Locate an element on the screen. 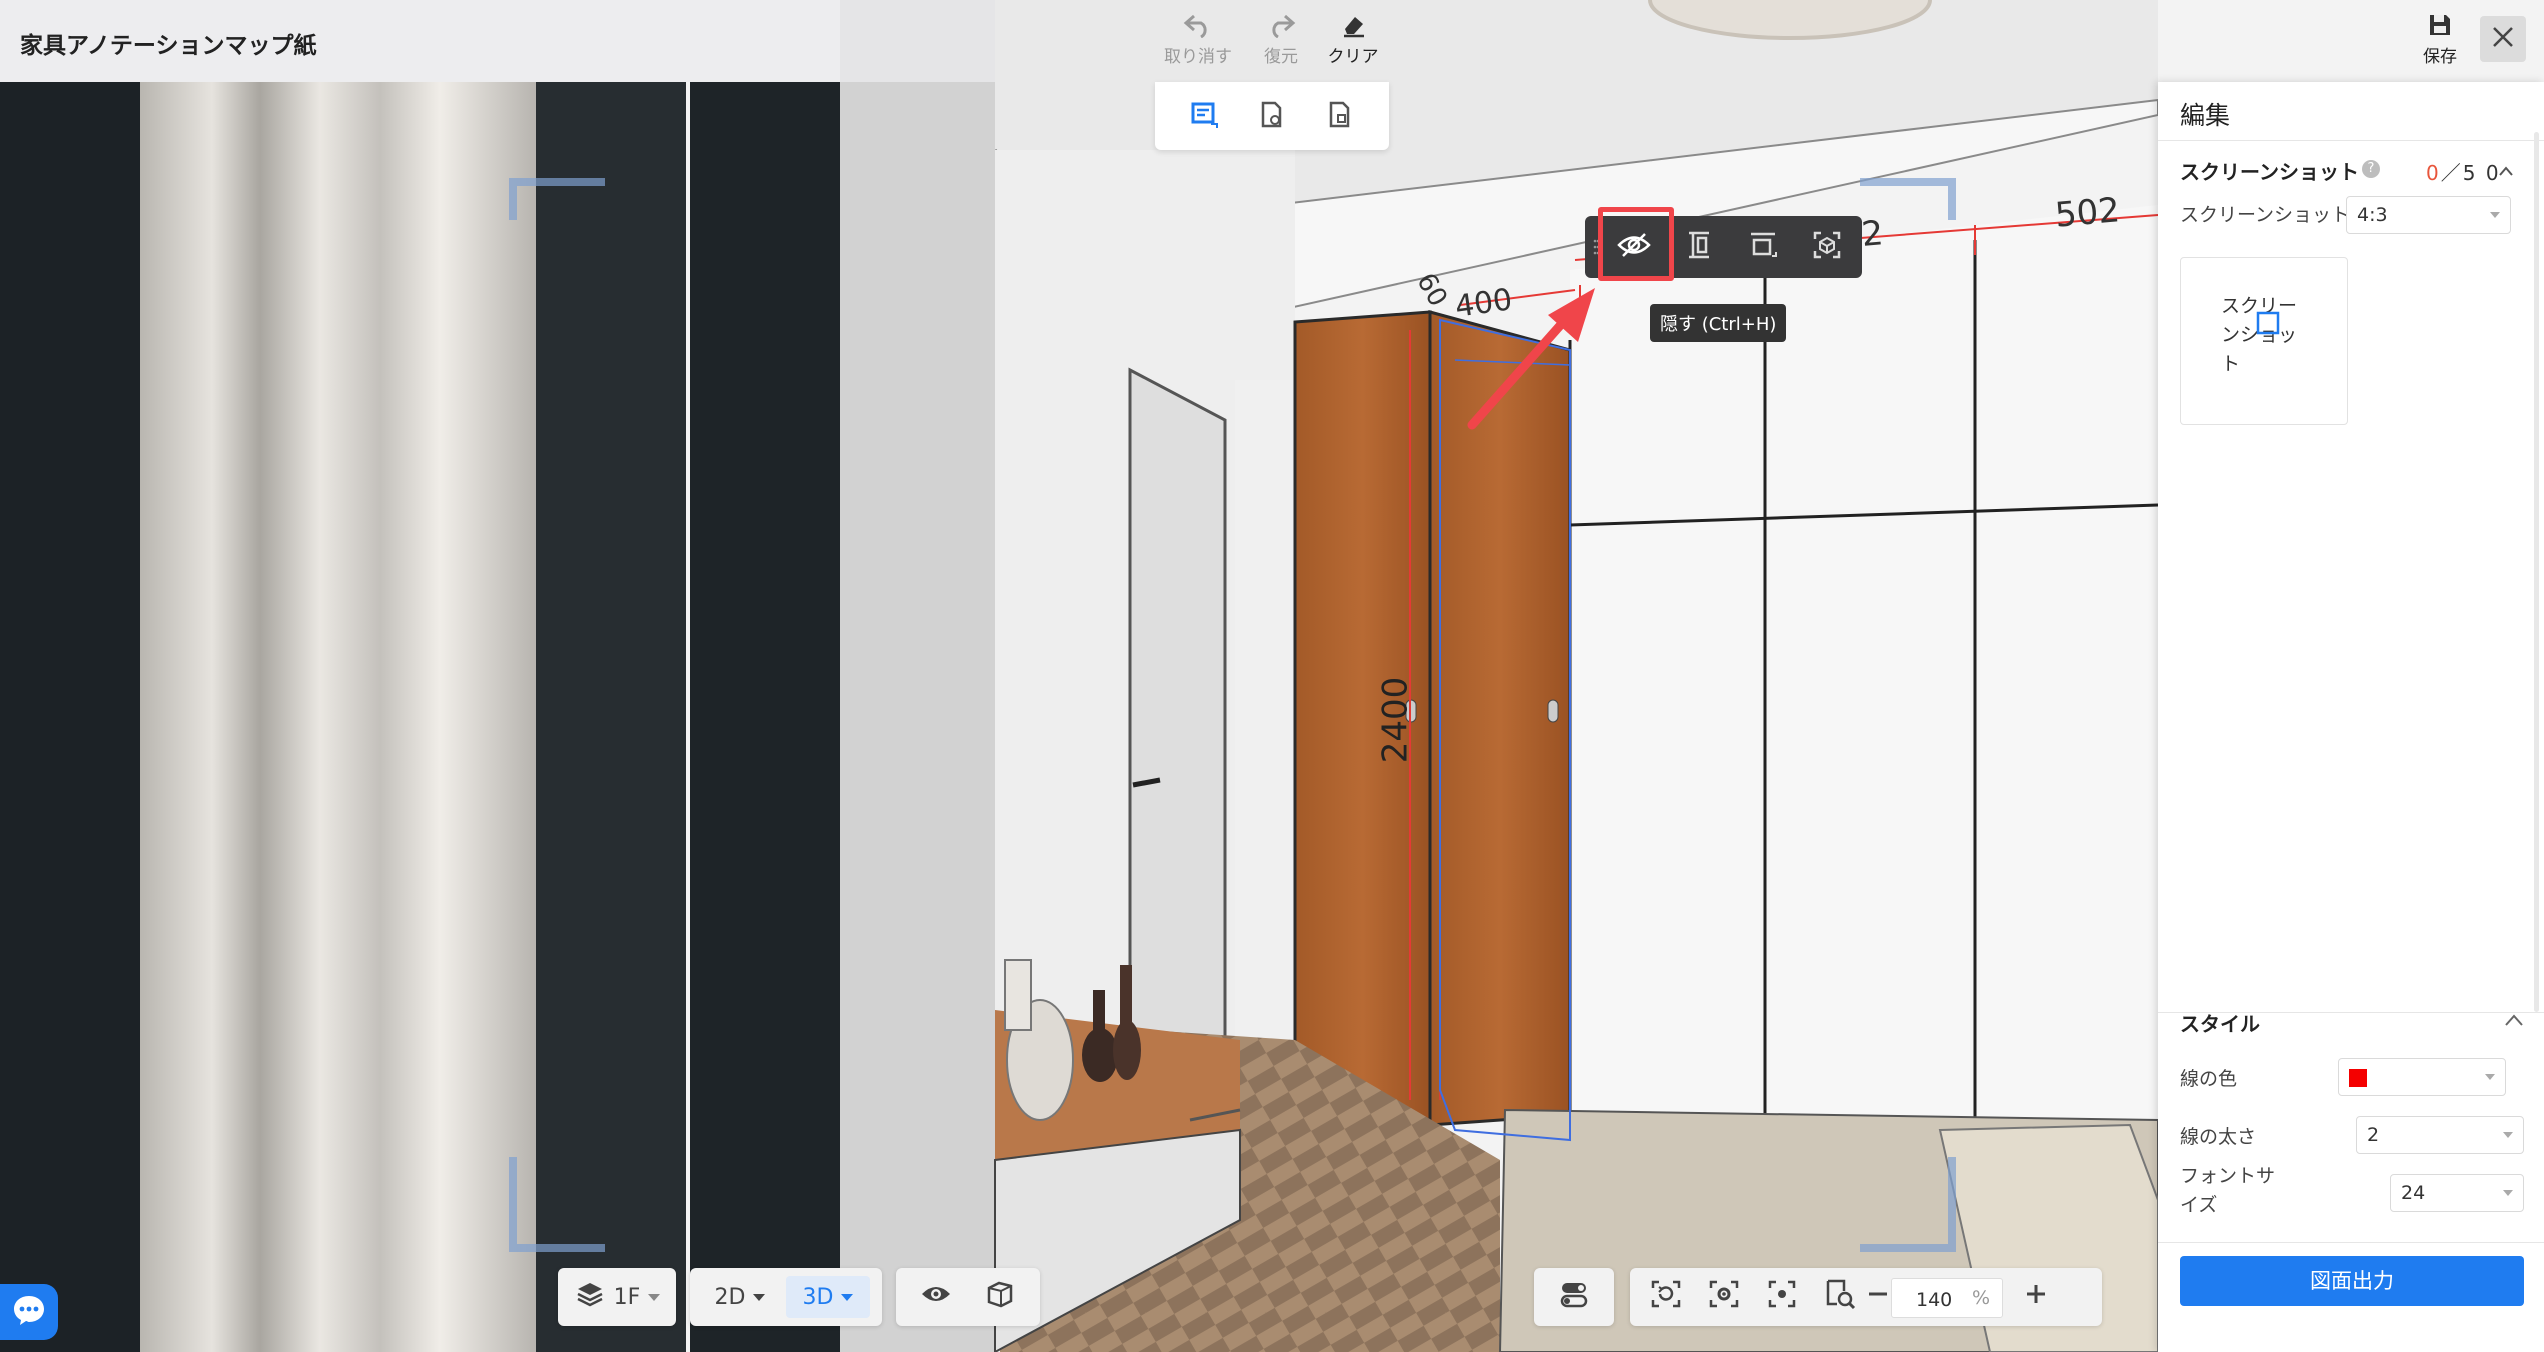 This screenshot has width=2544, height=1352. view-settings-button is located at coordinates (1724, 1297).